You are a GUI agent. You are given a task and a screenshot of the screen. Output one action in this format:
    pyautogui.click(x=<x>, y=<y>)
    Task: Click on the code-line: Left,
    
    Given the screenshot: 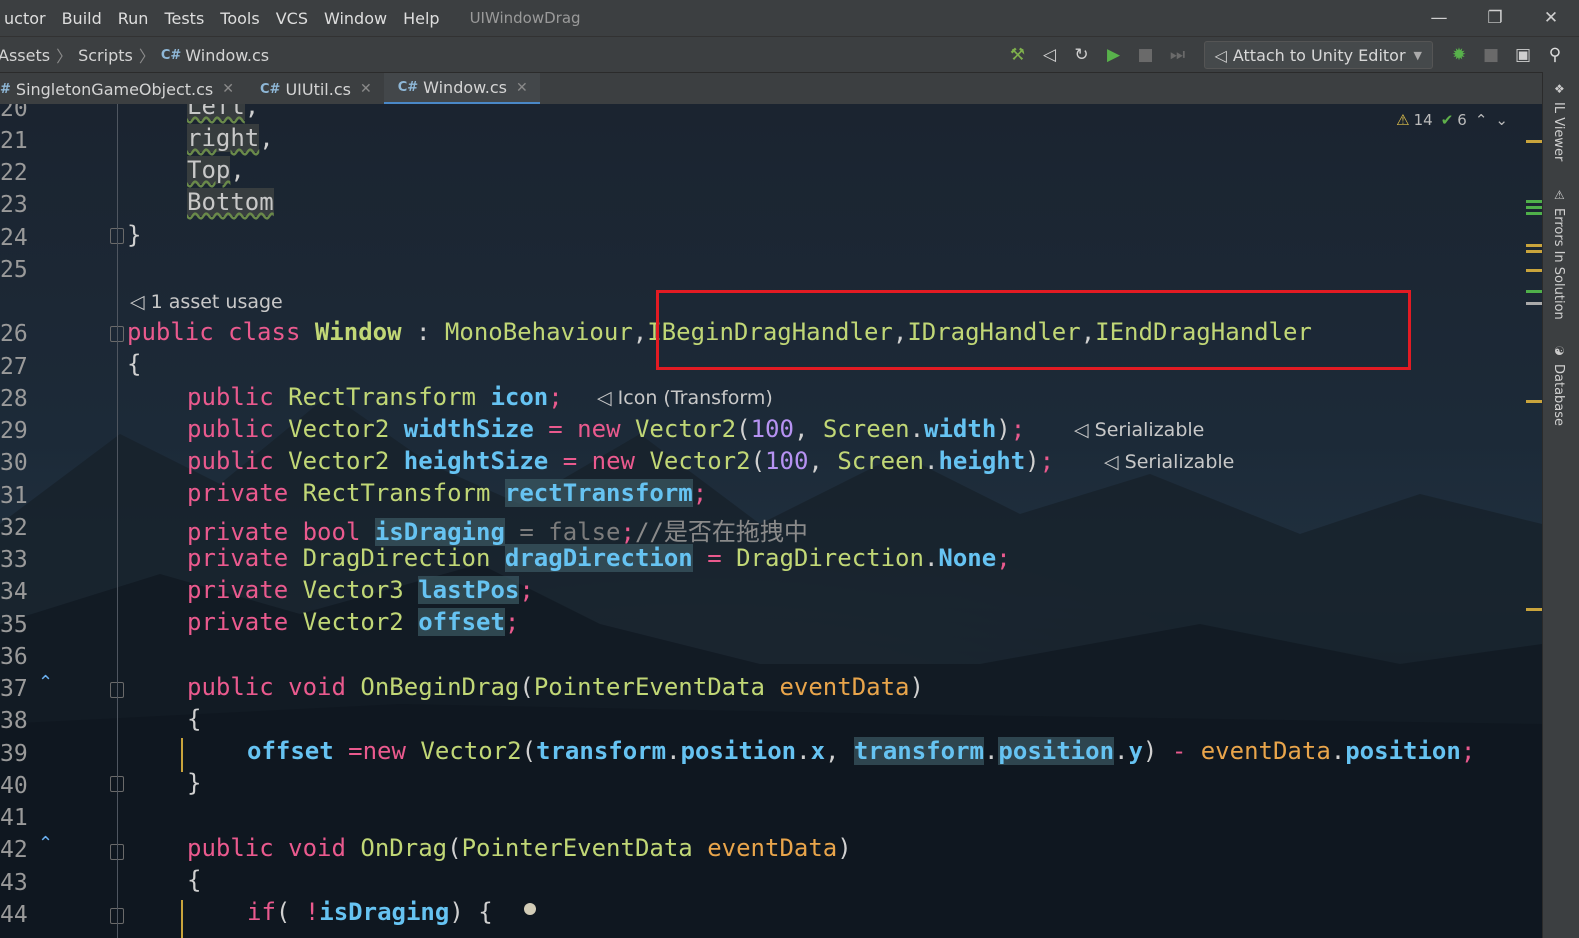 What is the action you would take?
    pyautogui.click(x=223, y=112)
    